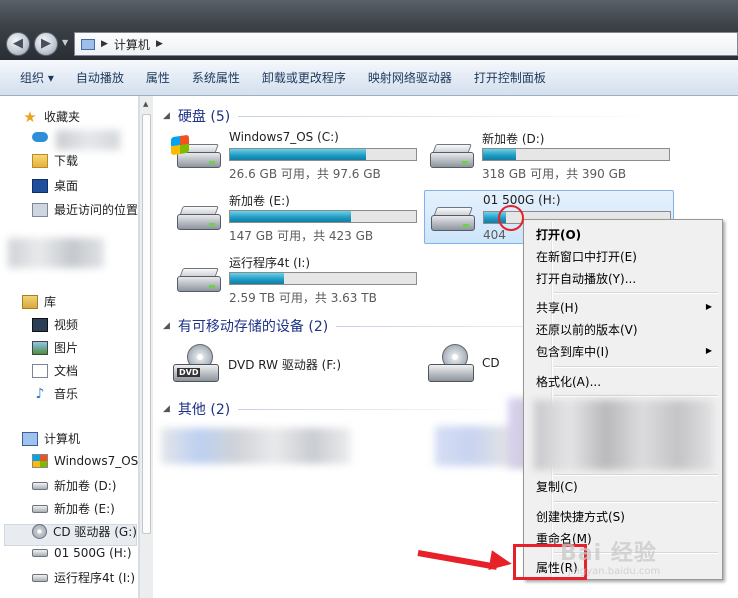 This screenshot has width=738, height=598. Describe the element at coordinates (557, 486) in the screenshot. I see `menu-item-copy: 复制(C)` at that location.